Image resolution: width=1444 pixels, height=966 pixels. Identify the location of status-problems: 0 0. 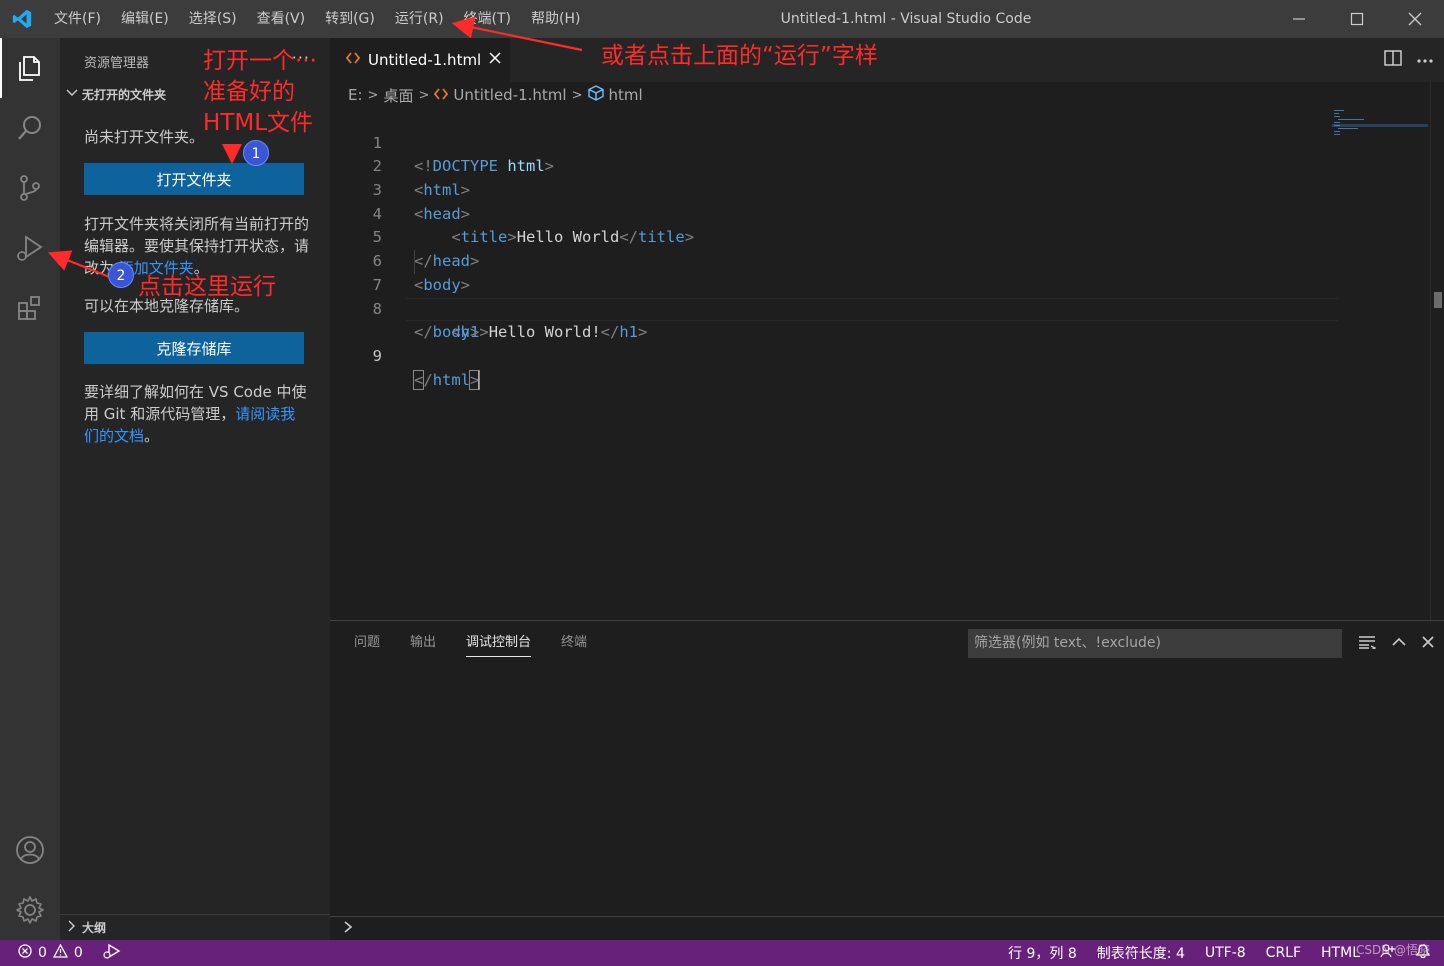
(60, 953).